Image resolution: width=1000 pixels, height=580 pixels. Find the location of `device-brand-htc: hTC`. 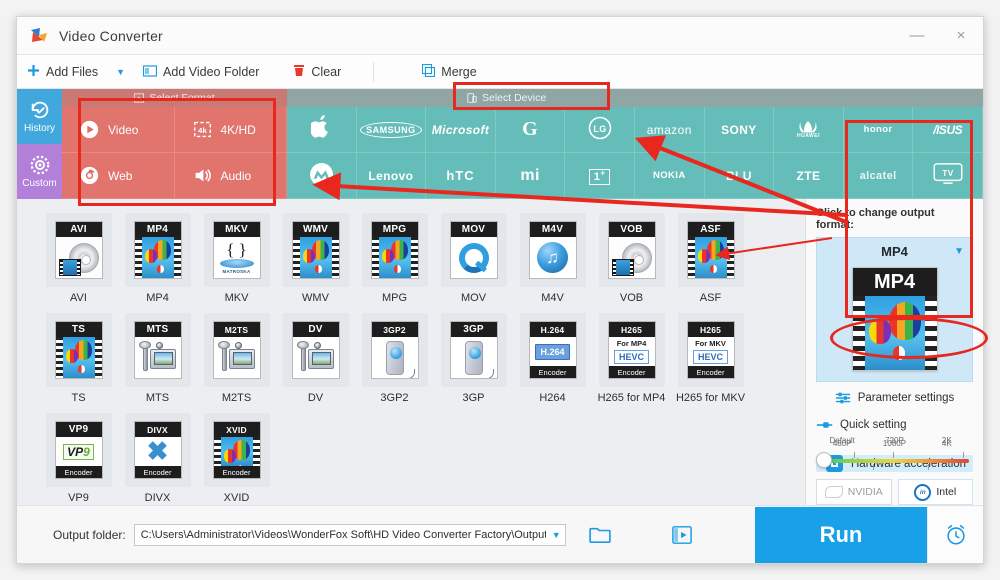

device-brand-htc: hTC is located at coordinates (461, 176).